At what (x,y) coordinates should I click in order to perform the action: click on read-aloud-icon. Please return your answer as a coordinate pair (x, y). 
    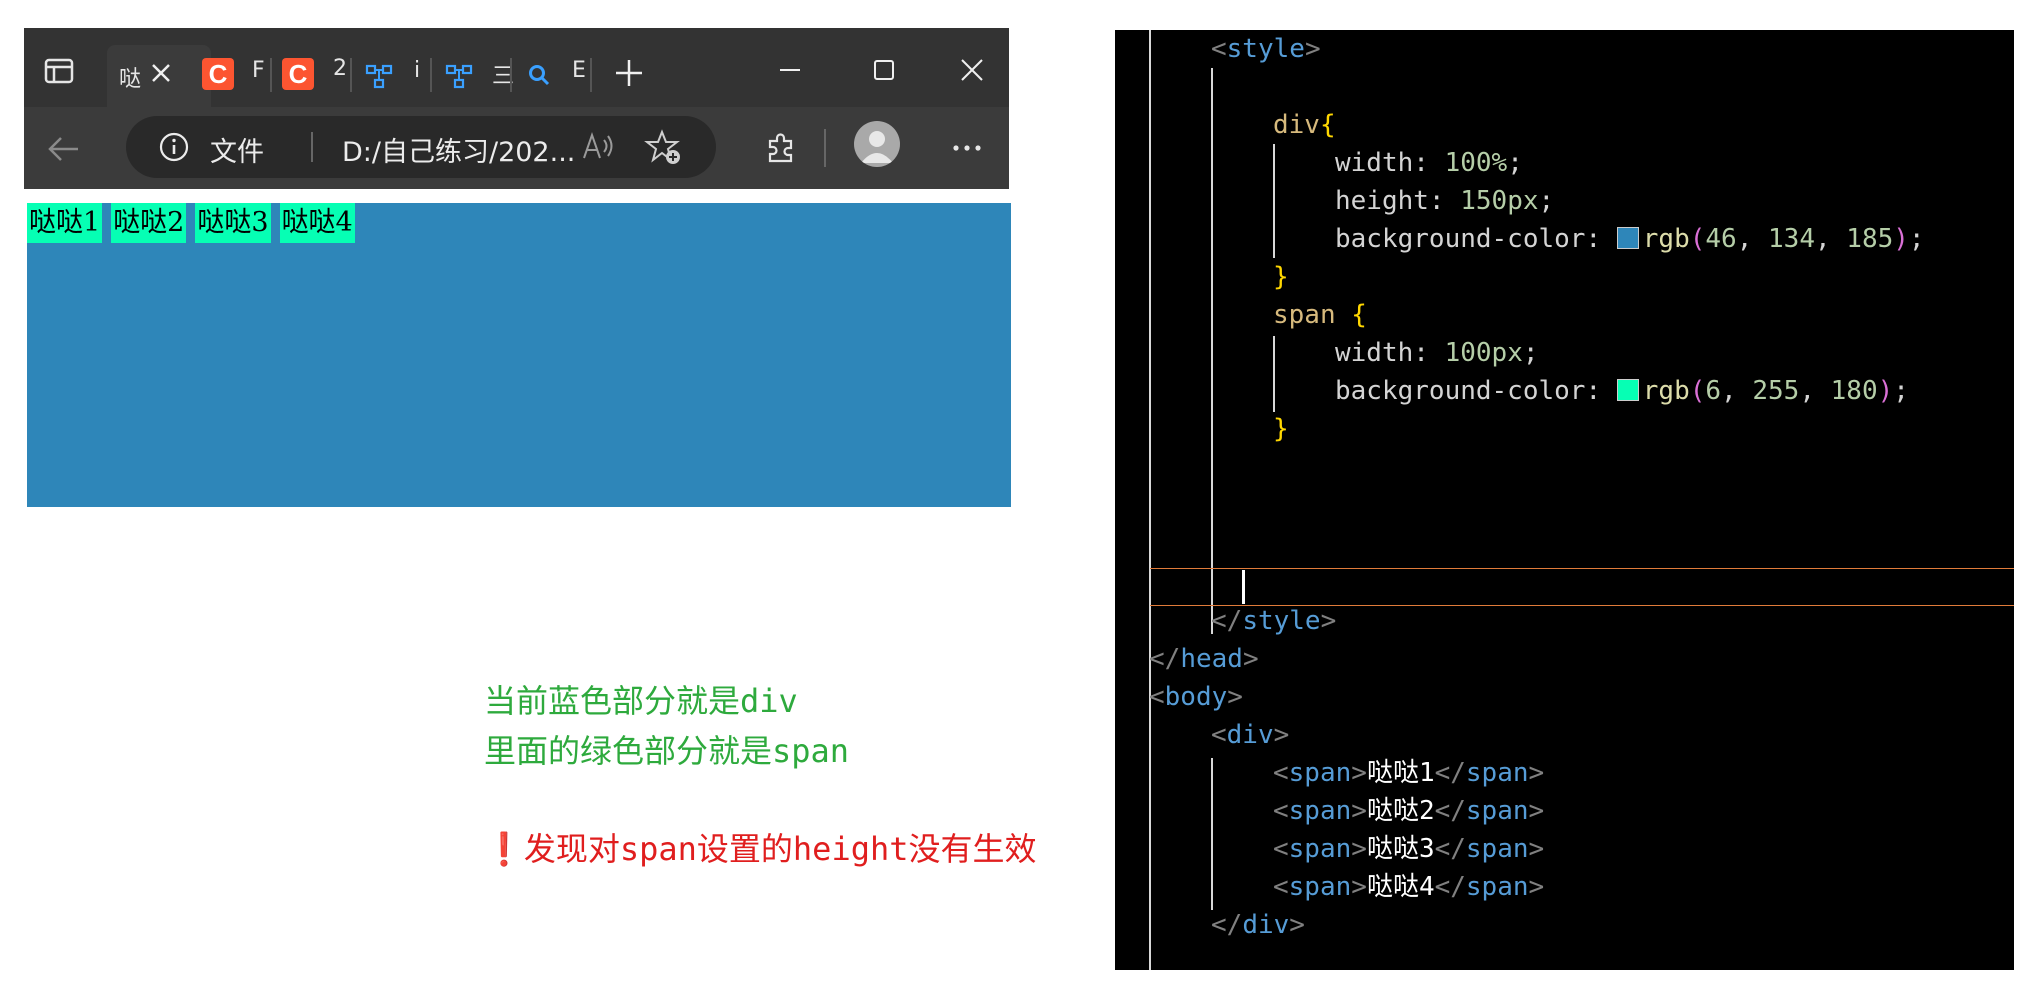
    Looking at the image, I should click on (599, 147).